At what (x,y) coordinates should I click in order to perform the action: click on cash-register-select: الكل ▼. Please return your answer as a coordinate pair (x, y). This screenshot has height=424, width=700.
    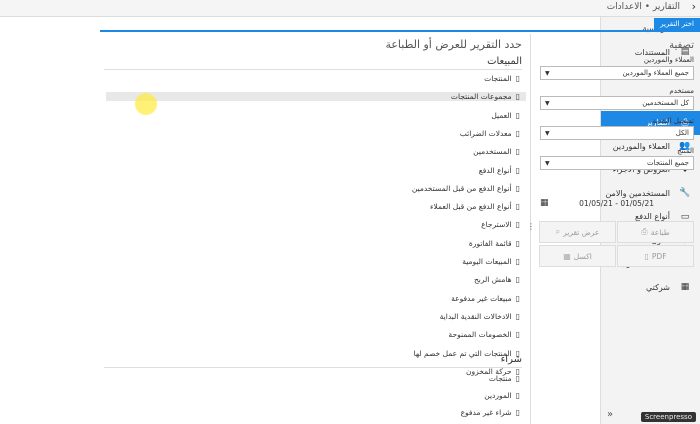
    Looking at the image, I should click on (617, 133).